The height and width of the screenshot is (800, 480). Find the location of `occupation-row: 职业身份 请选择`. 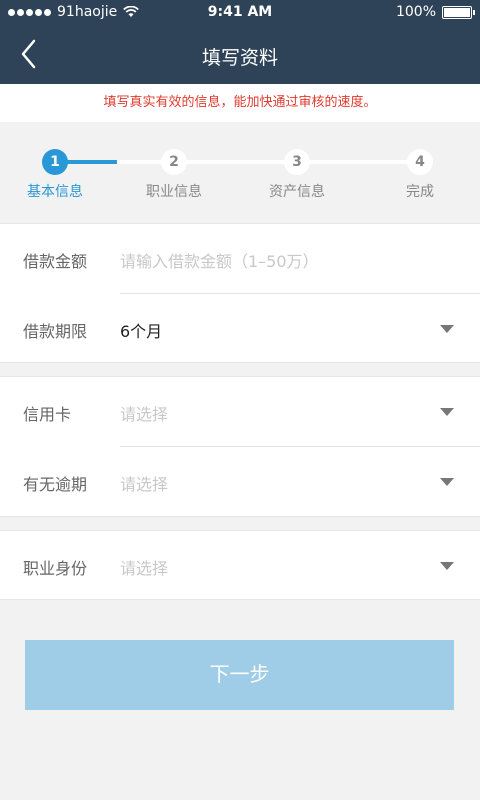

occupation-row: 职业身份 请选择 is located at coordinates (240, 565).